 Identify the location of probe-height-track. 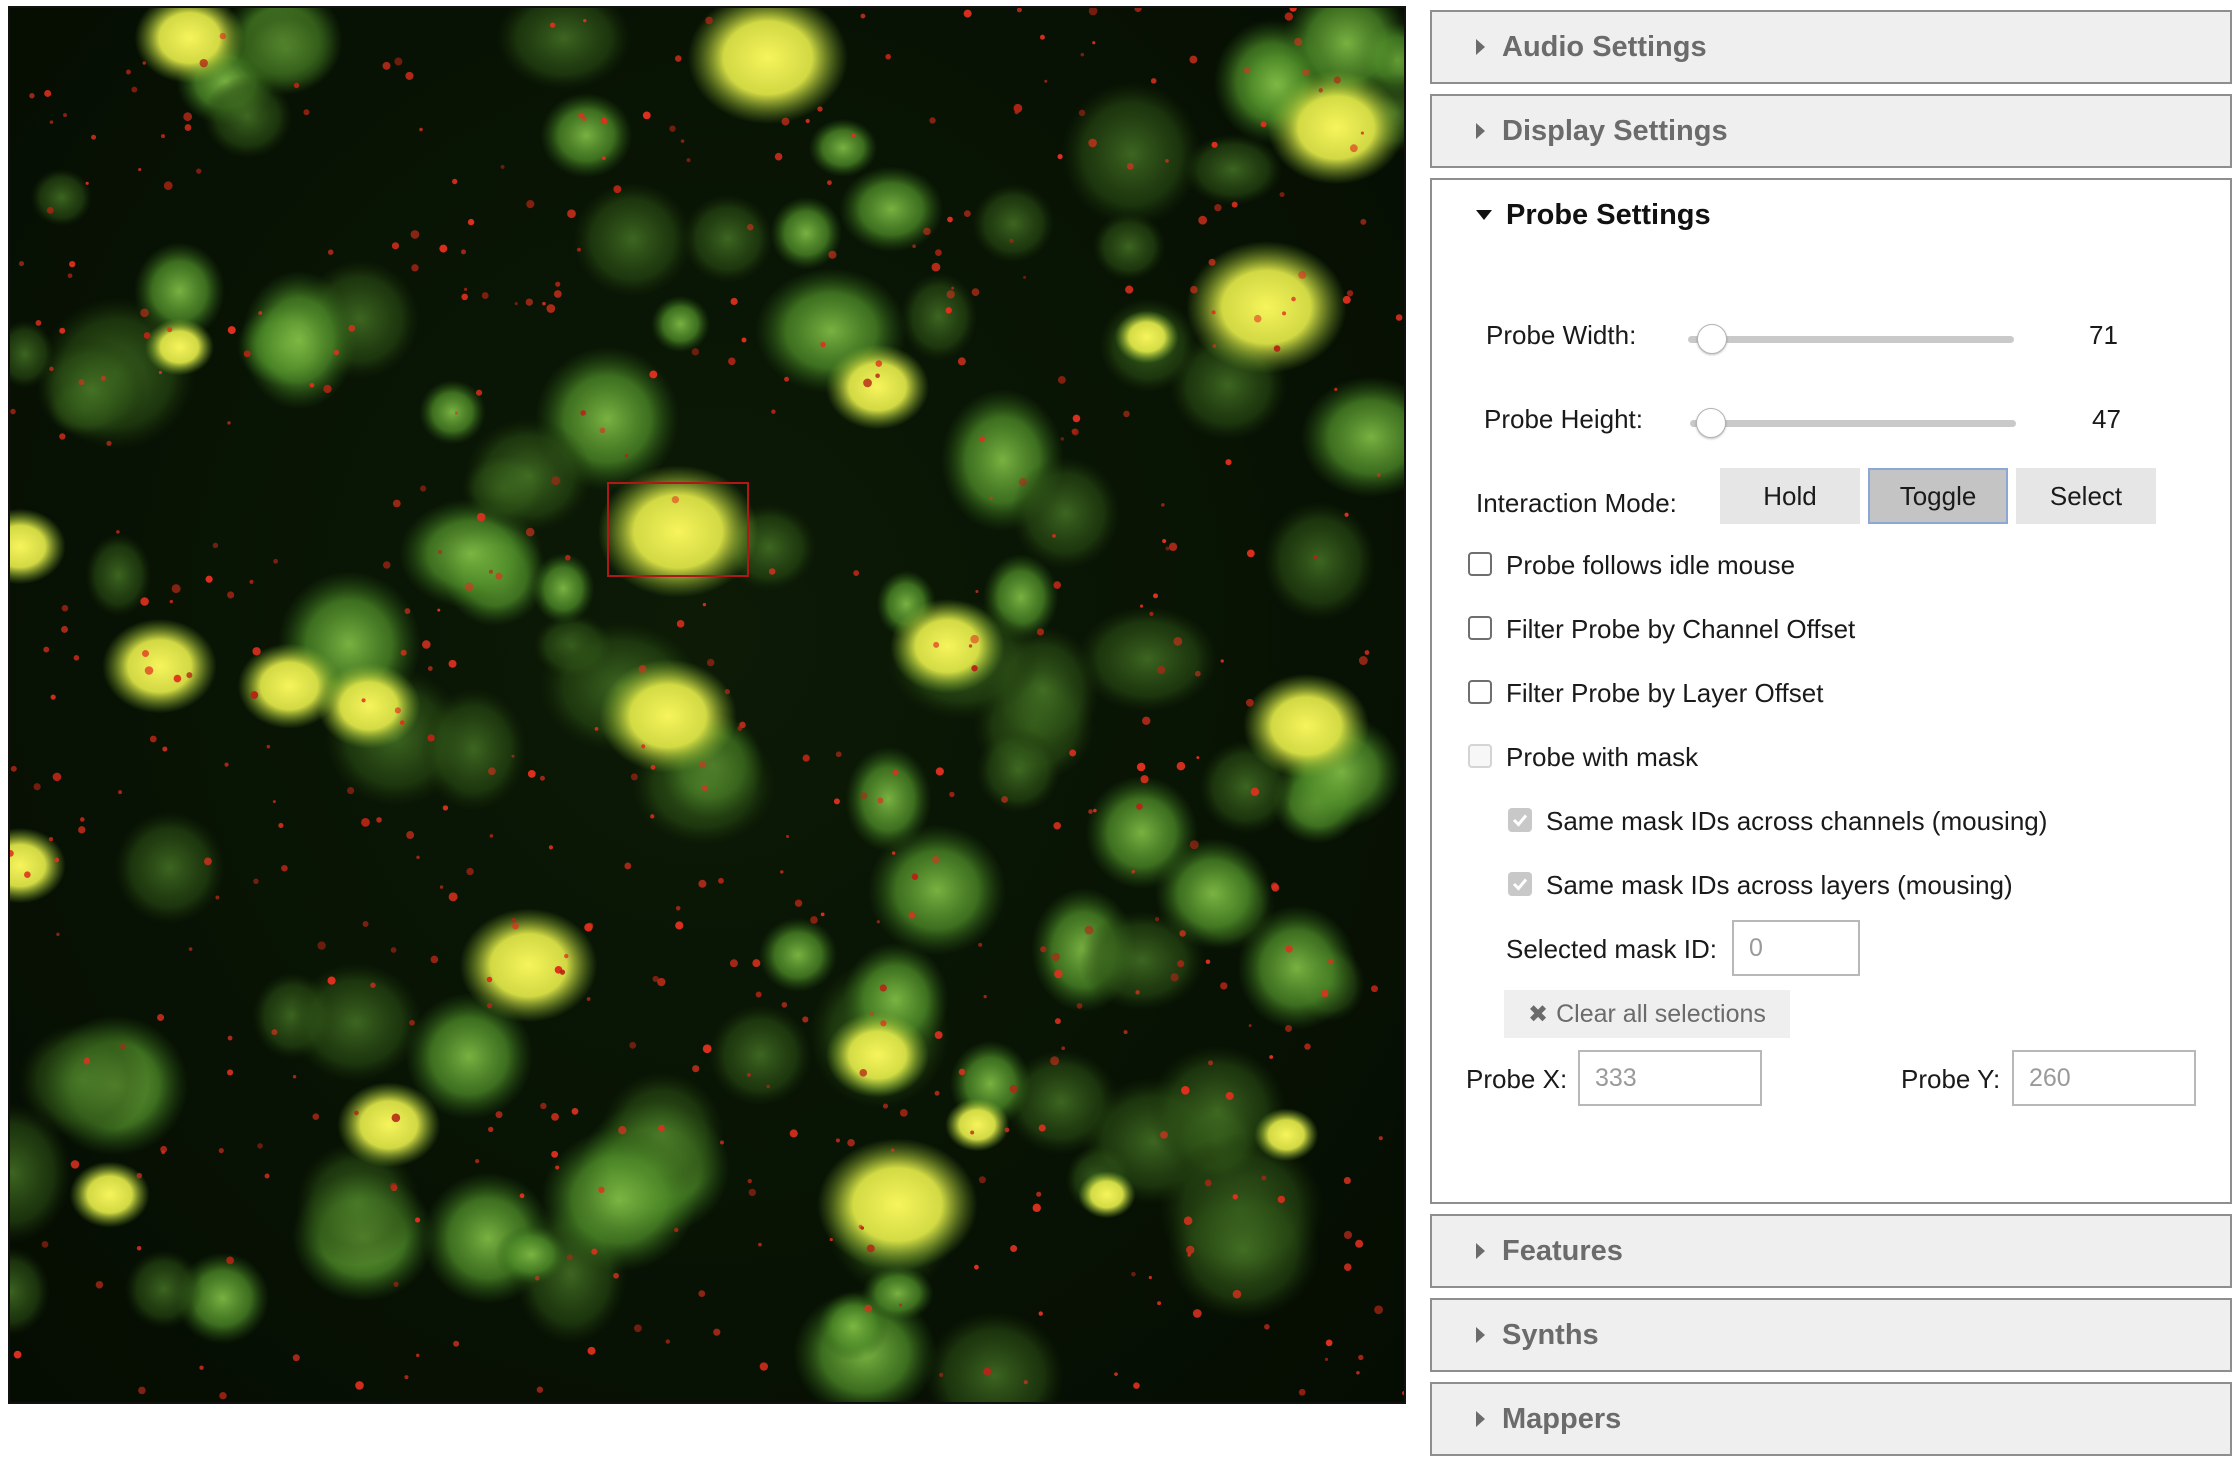
(1853, 423).